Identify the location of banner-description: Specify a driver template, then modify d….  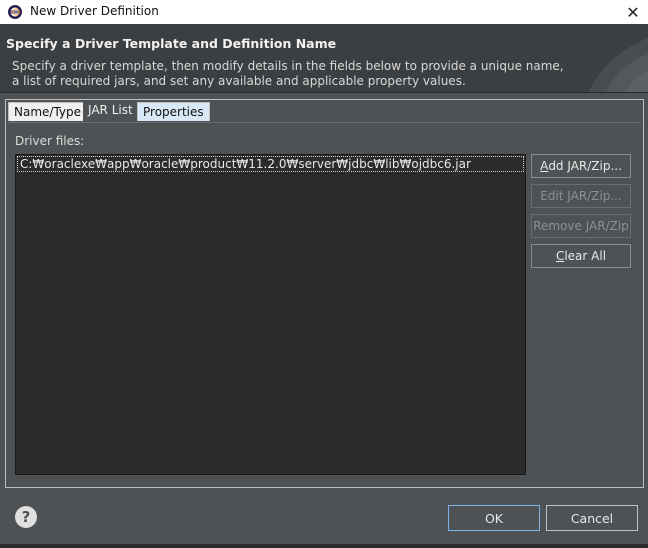
(288, 73).